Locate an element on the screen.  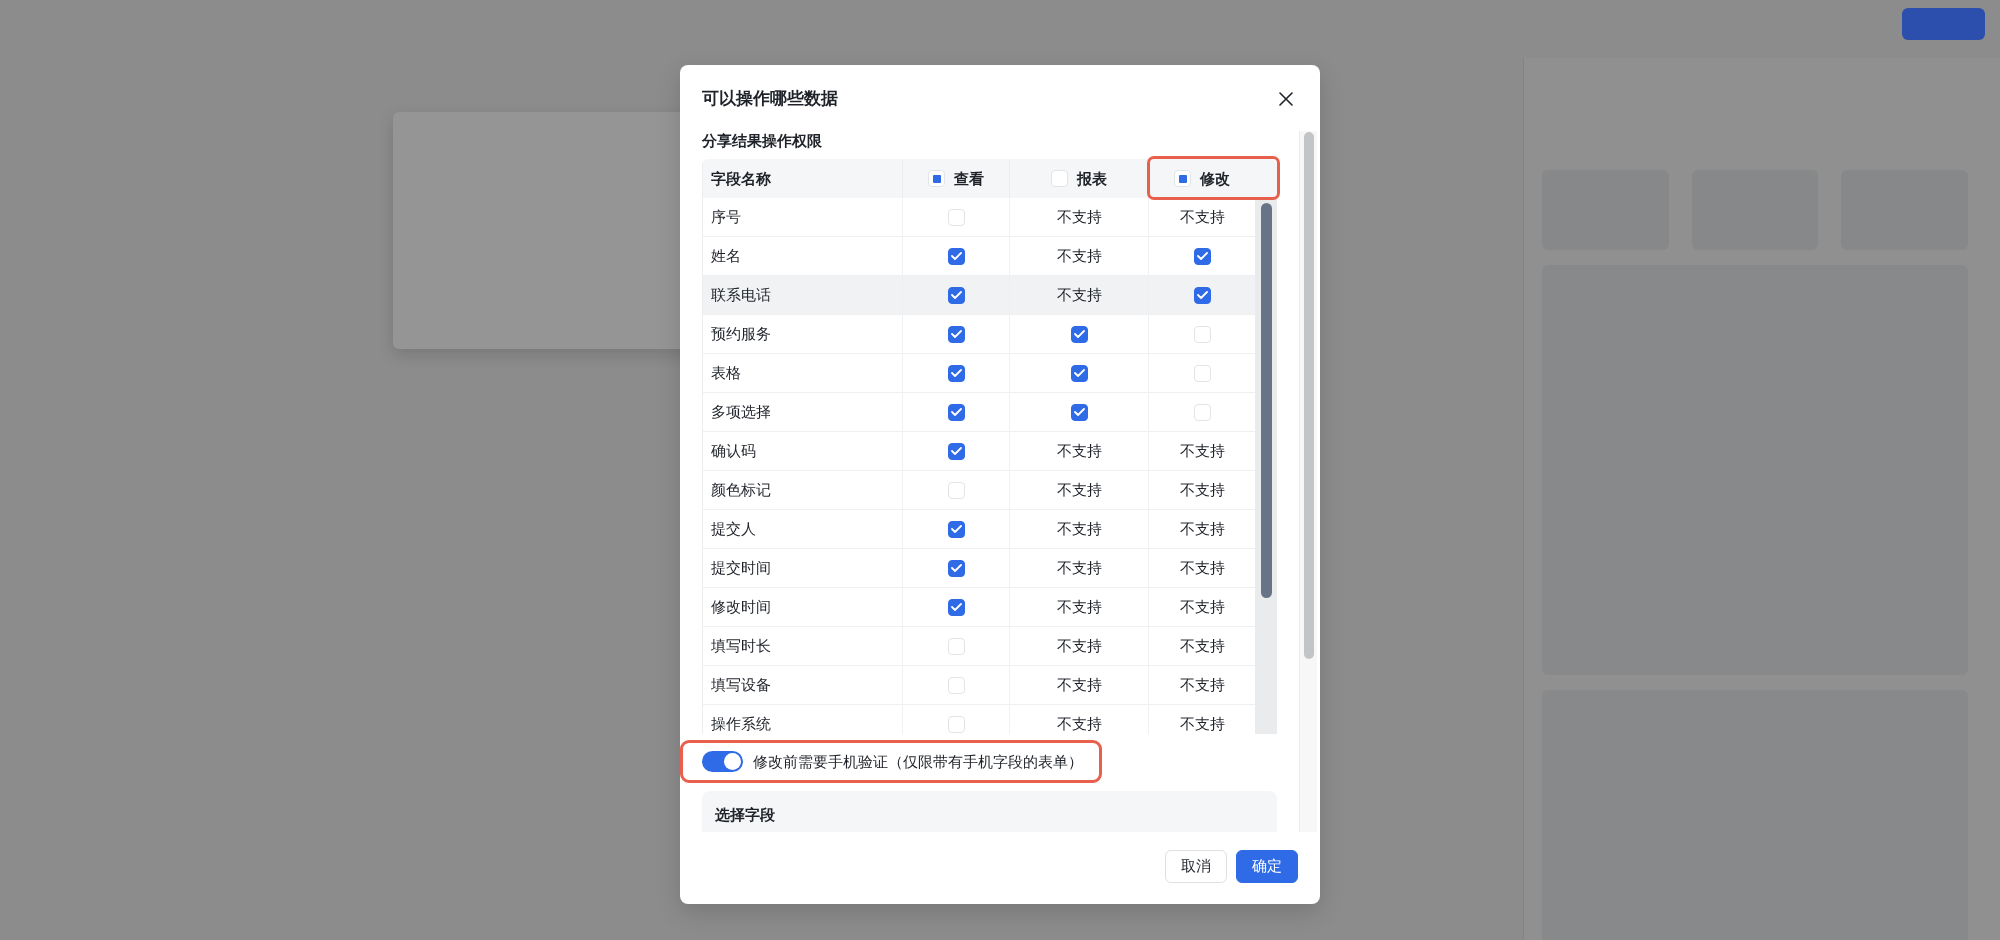
field-name: 填写时长 is located at coordinates (741, 646).